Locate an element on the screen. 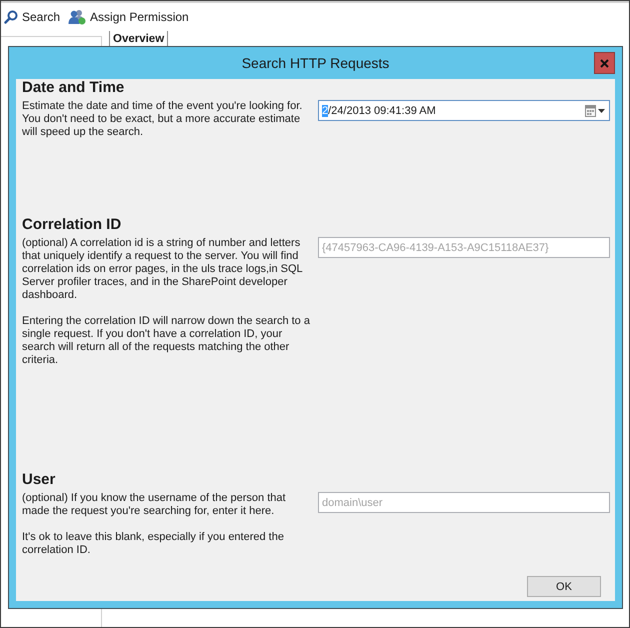 The height and width of the screenshot is (628, 630). section-heading: Correlation ID is located at coordinates (72, 225).